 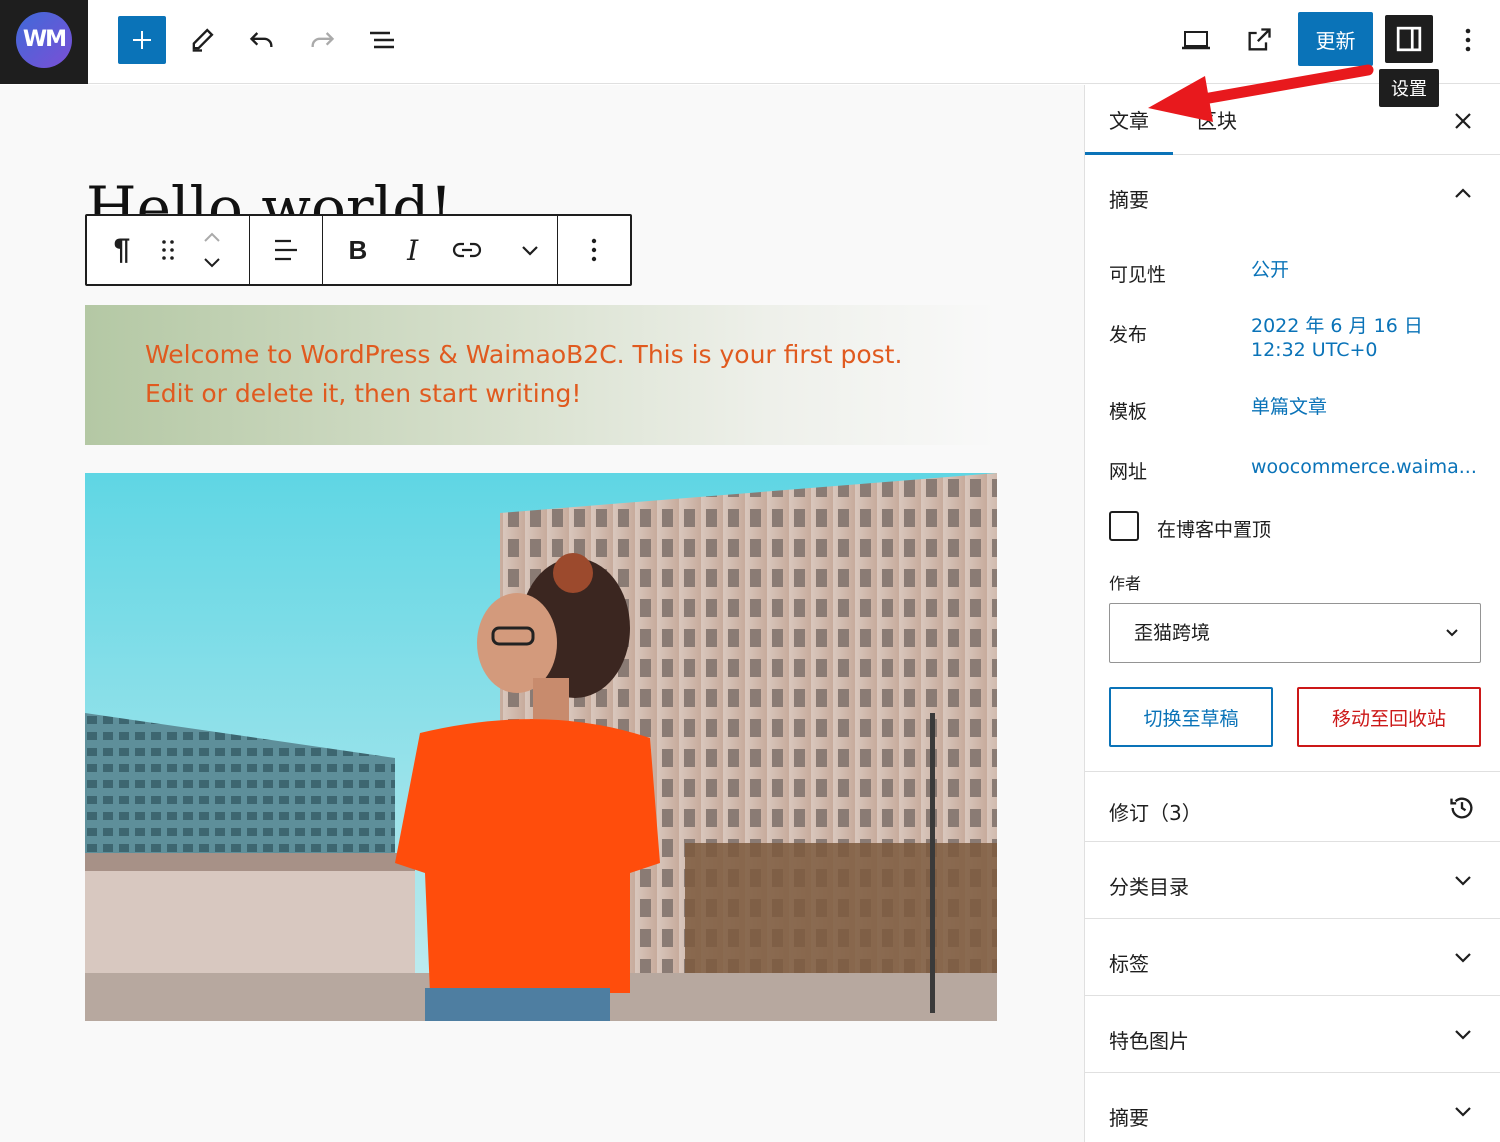 I want to click on revisions-button, so click(x=1462, y=808).